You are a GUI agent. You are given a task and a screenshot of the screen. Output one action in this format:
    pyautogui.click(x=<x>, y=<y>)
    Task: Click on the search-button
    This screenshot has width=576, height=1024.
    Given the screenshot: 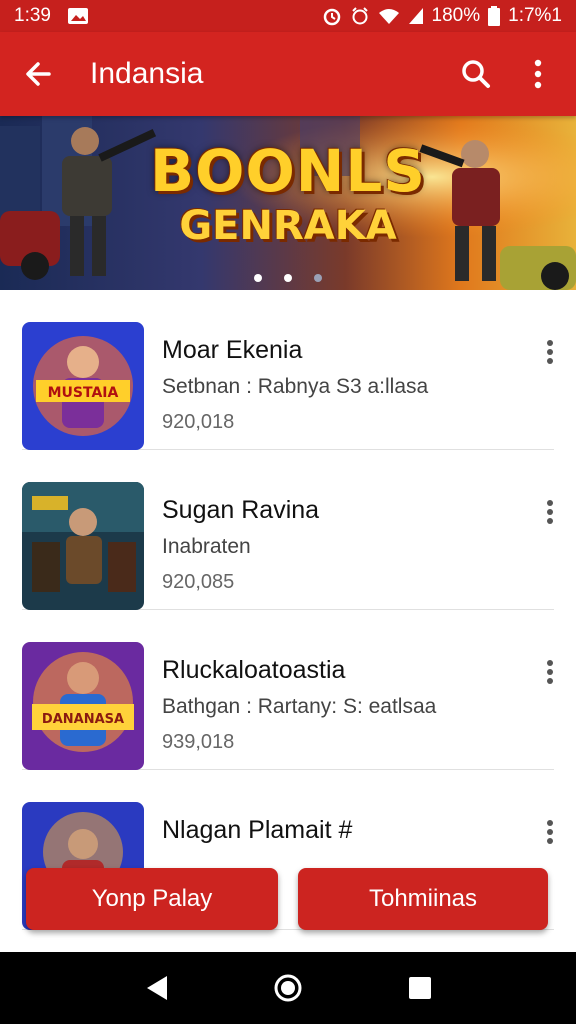 What is the action you would take?
    pyautogui.click(x=476, y=74)
    